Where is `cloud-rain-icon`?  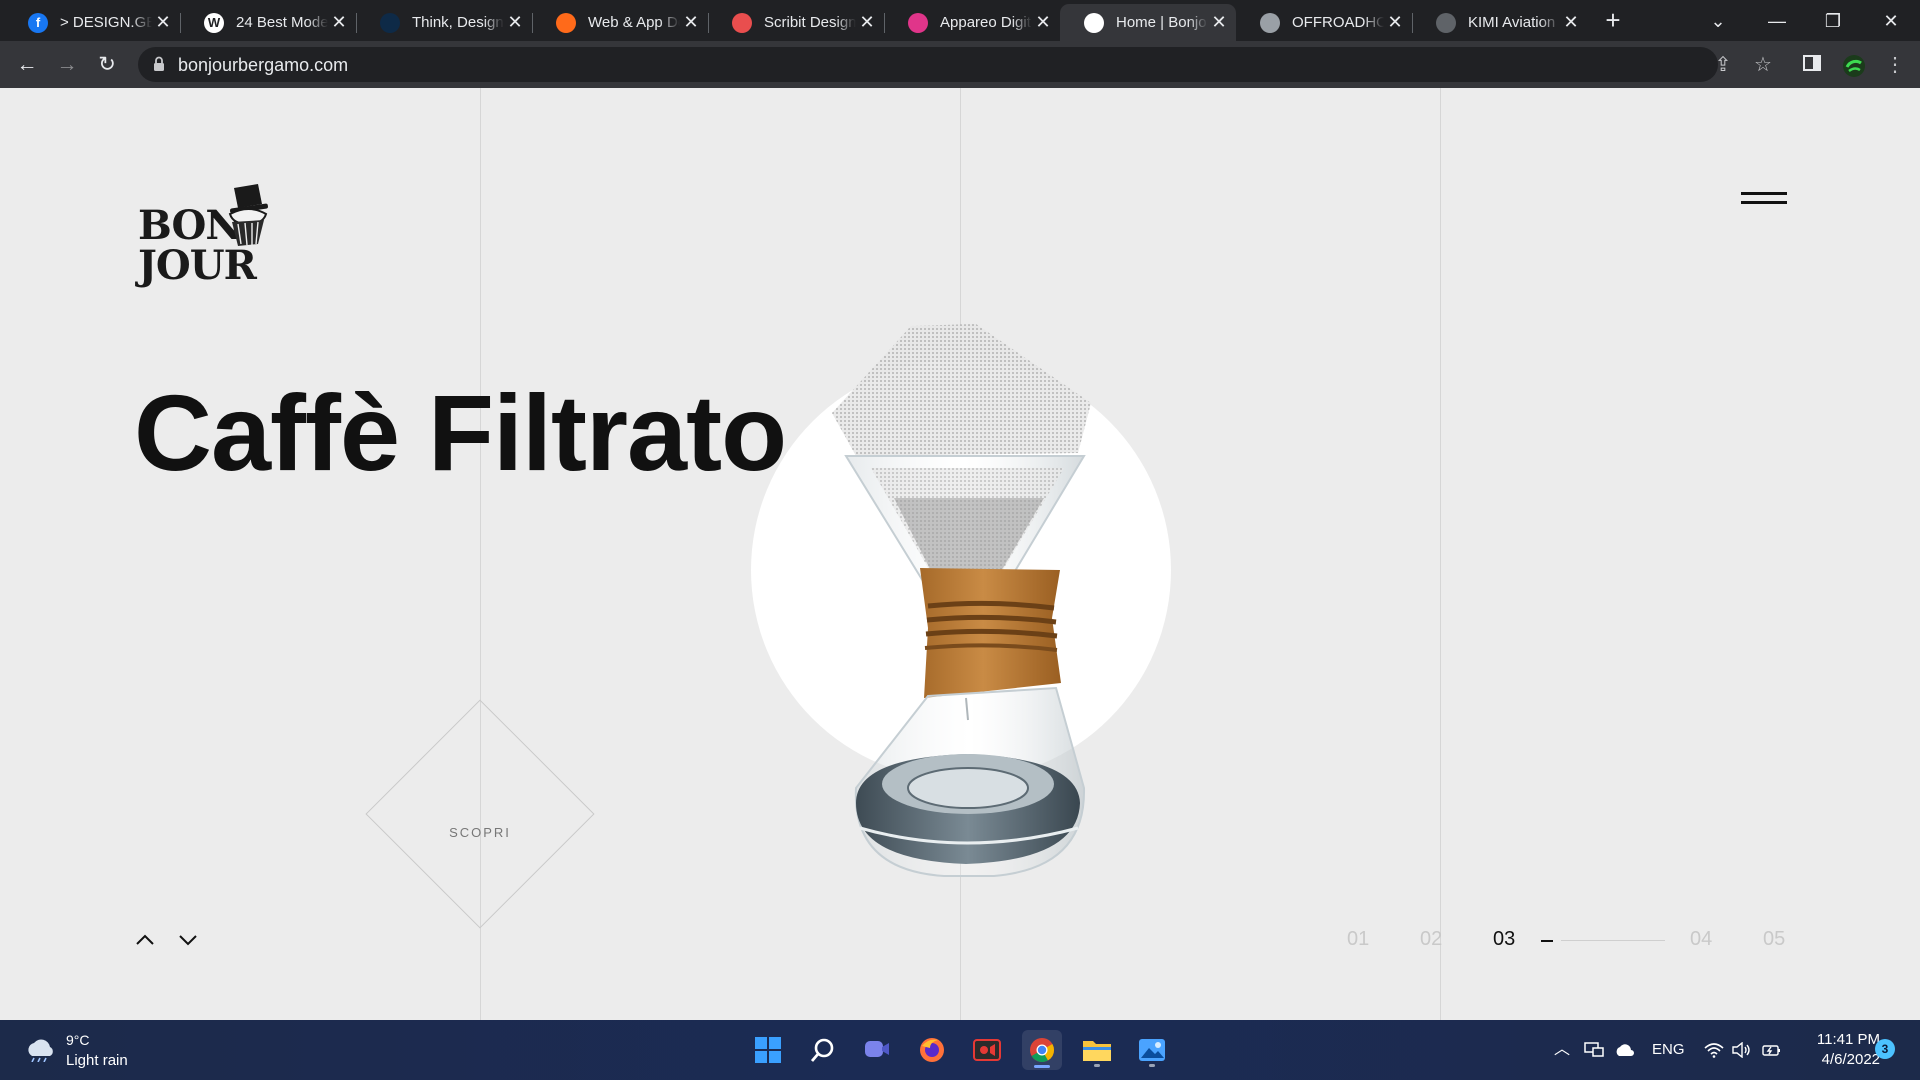
cloud-rain-icon is located at coordinates (40, 1049).